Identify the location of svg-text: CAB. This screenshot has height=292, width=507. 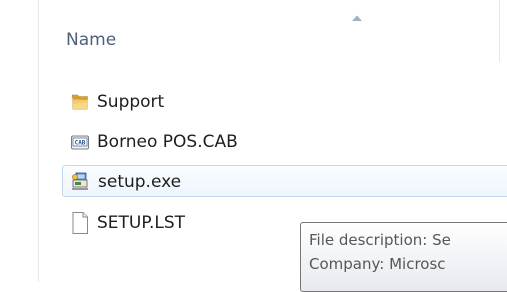
(80, 143).